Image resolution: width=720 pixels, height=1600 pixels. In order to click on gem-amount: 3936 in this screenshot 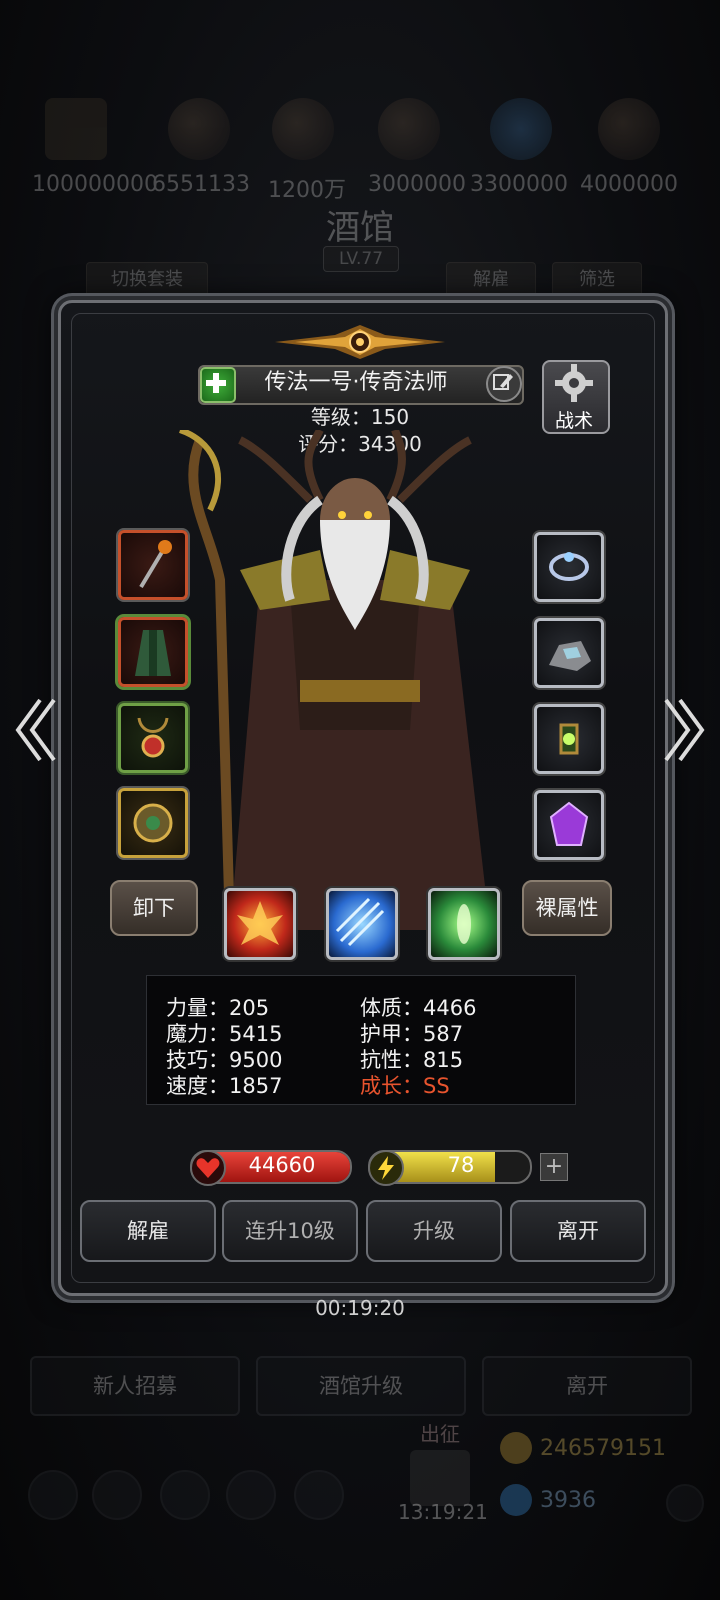, I will do `click(568, 1500)`.